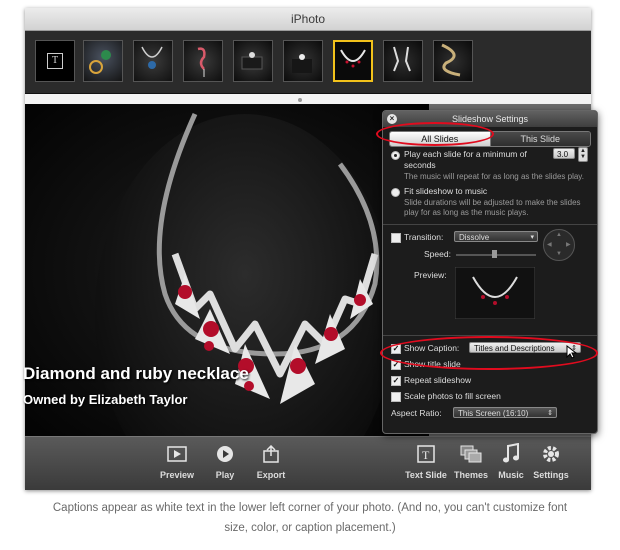 The image size is (620, 550). Describe the element at coordinates (551, 453) in the screenshot. I see `gear-icon` at that location.